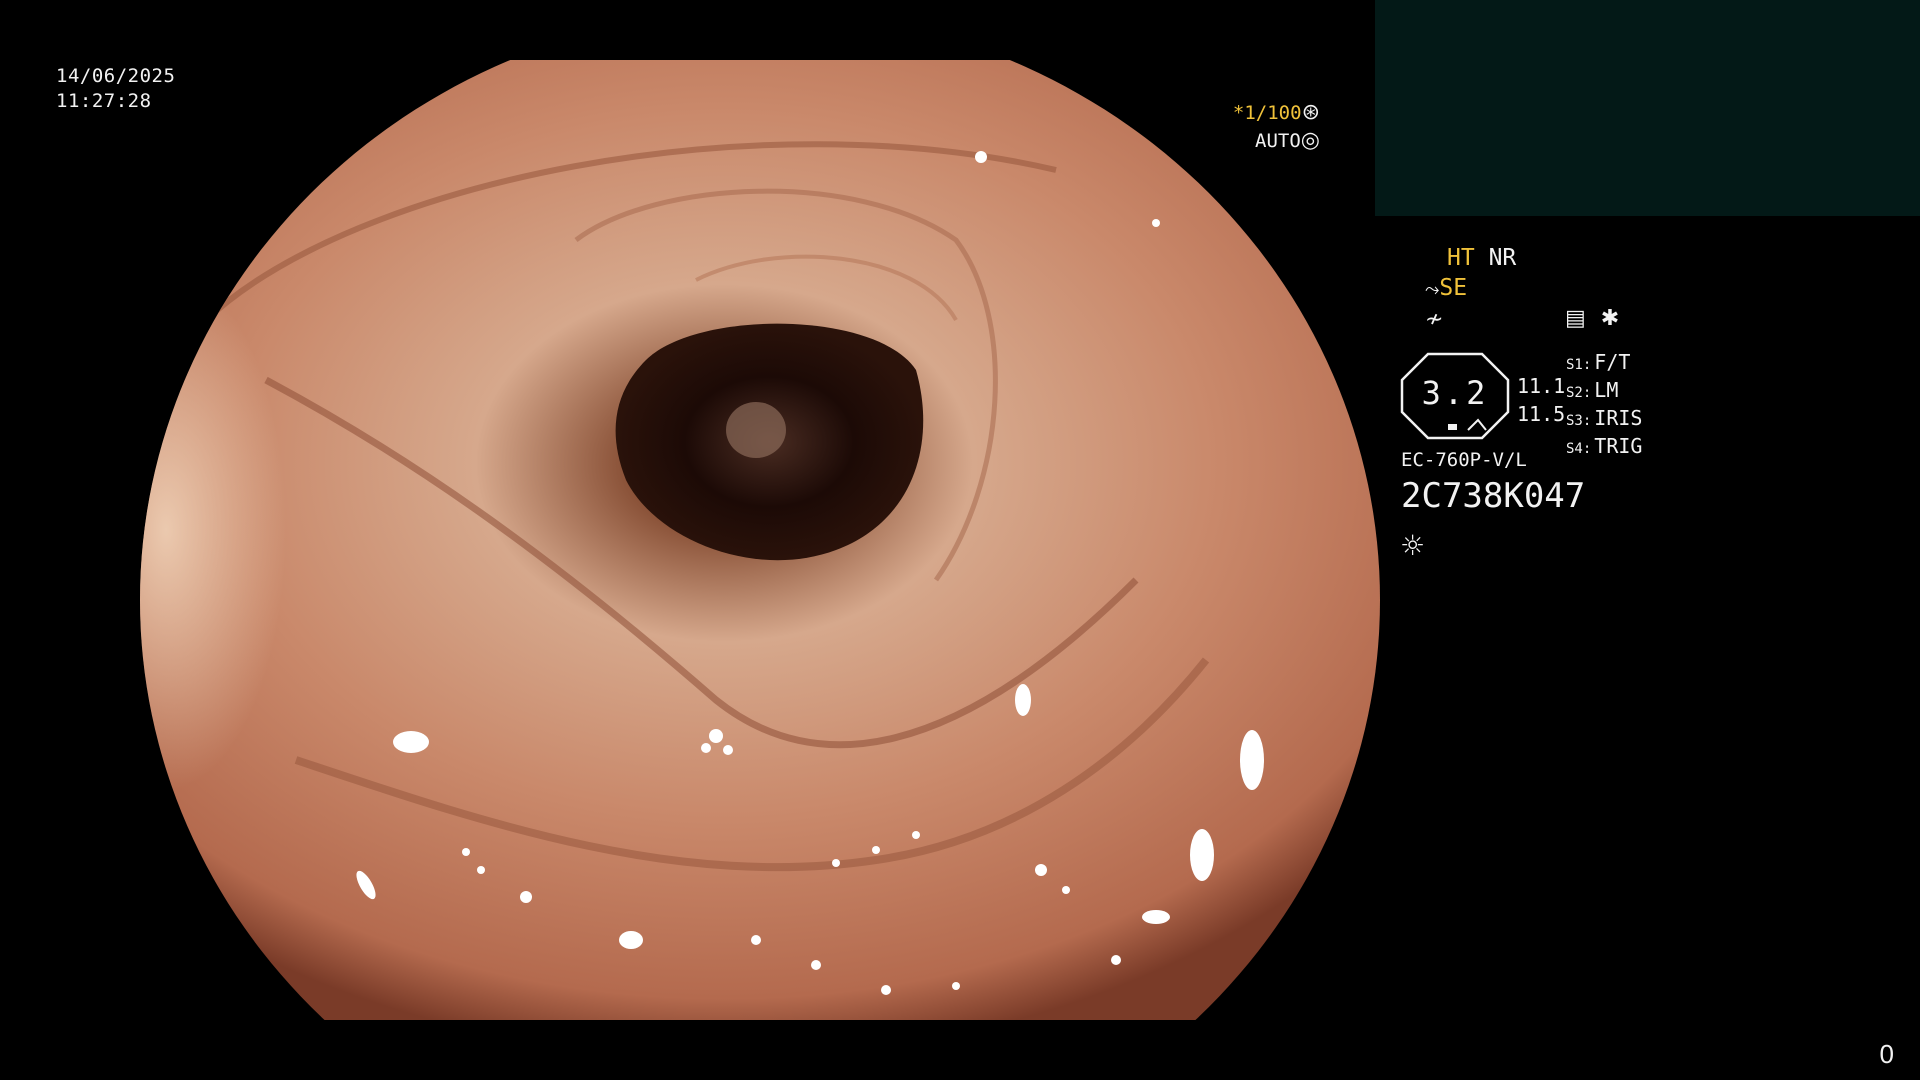 This screenshot has height=1080, width=1920. Describe the element at coordinates (1413, 545) in the screenshot. I see `light-icon: ☼` at that location.